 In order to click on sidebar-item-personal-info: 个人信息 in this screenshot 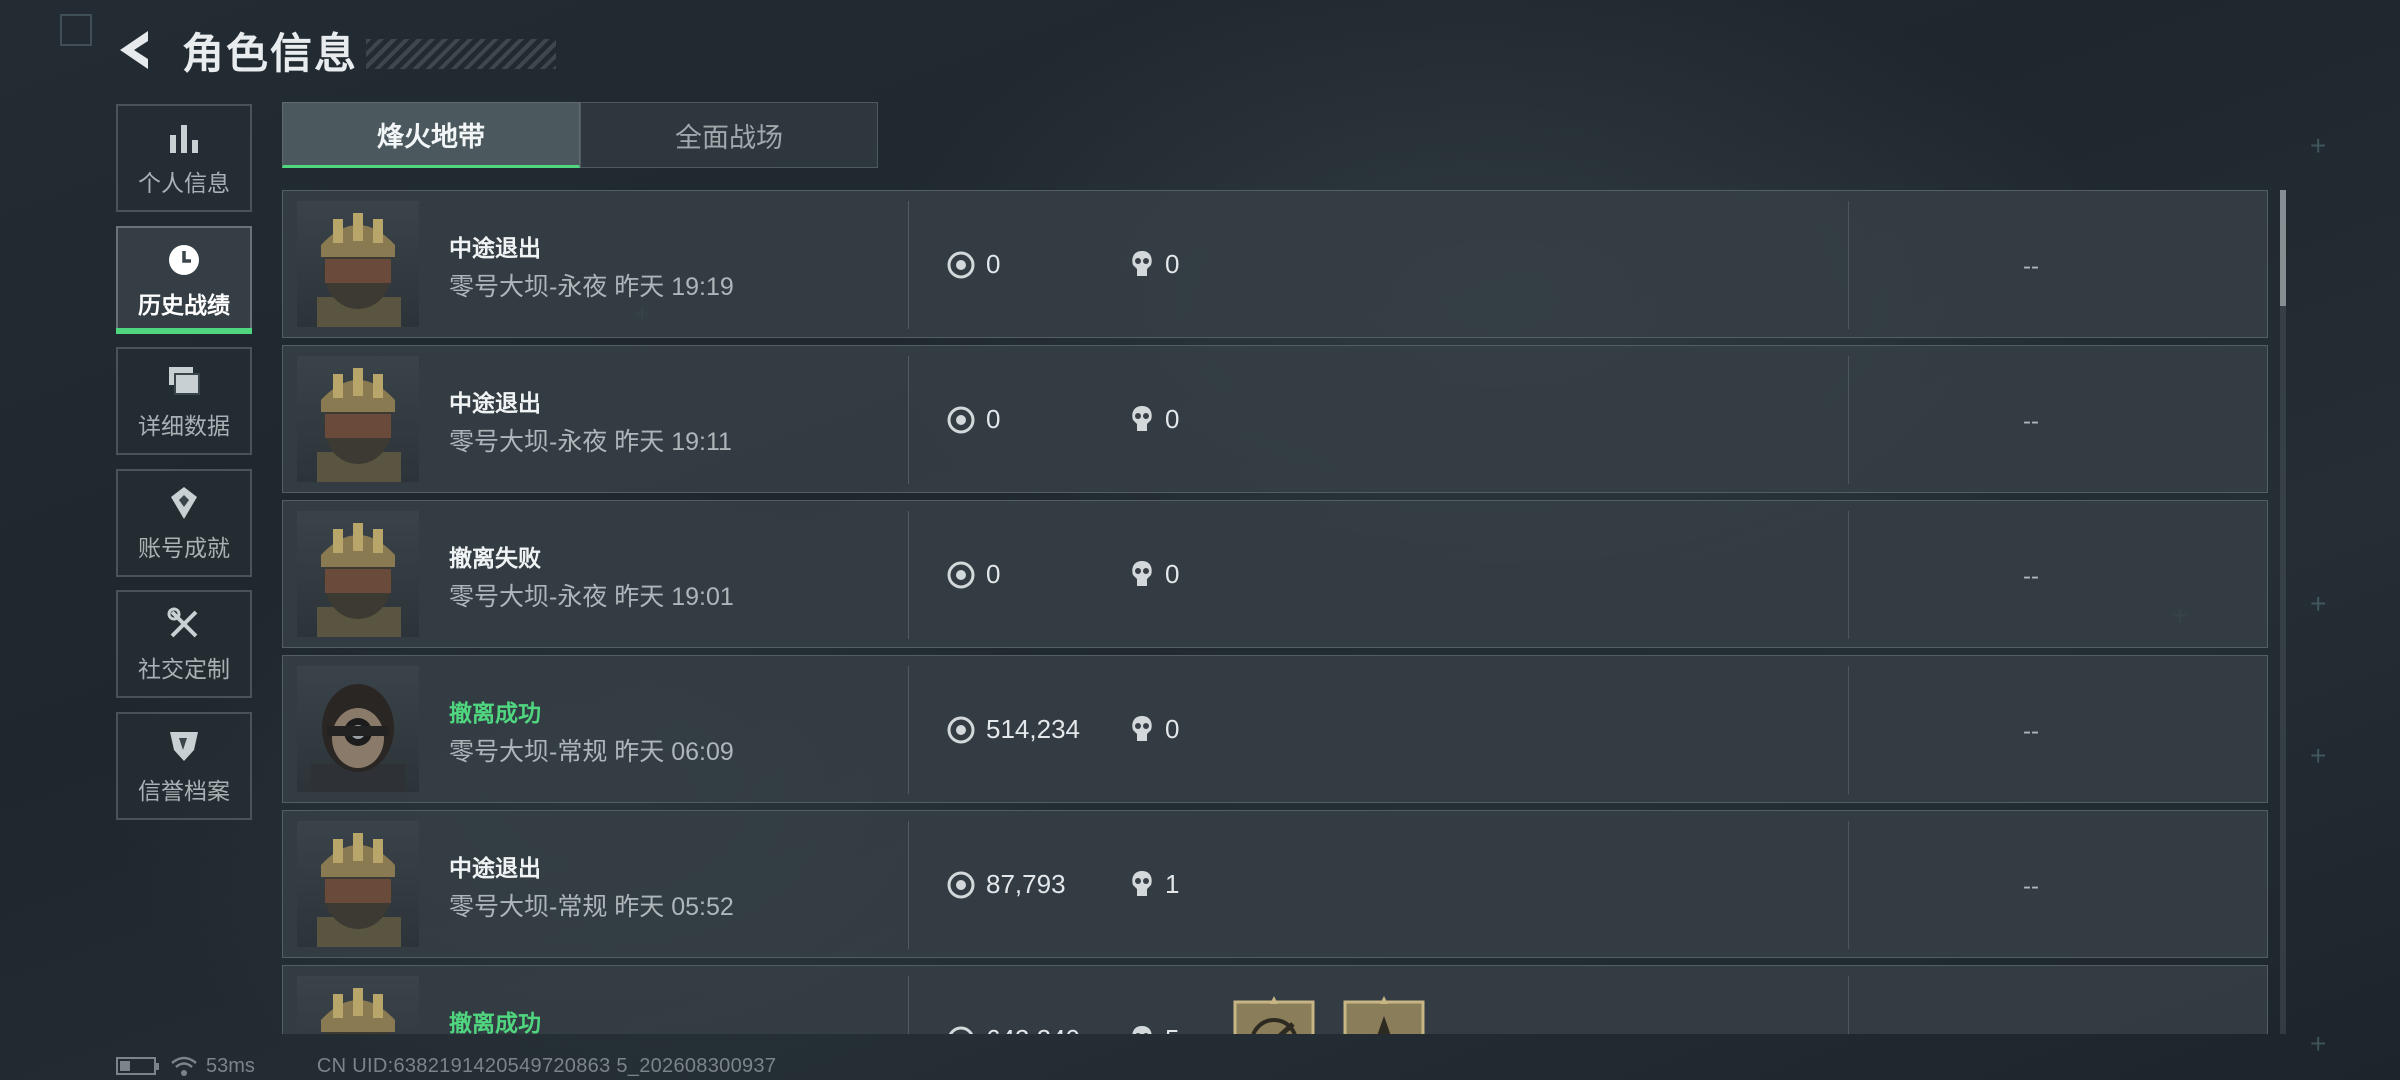, I will do `click(184, 158)`.